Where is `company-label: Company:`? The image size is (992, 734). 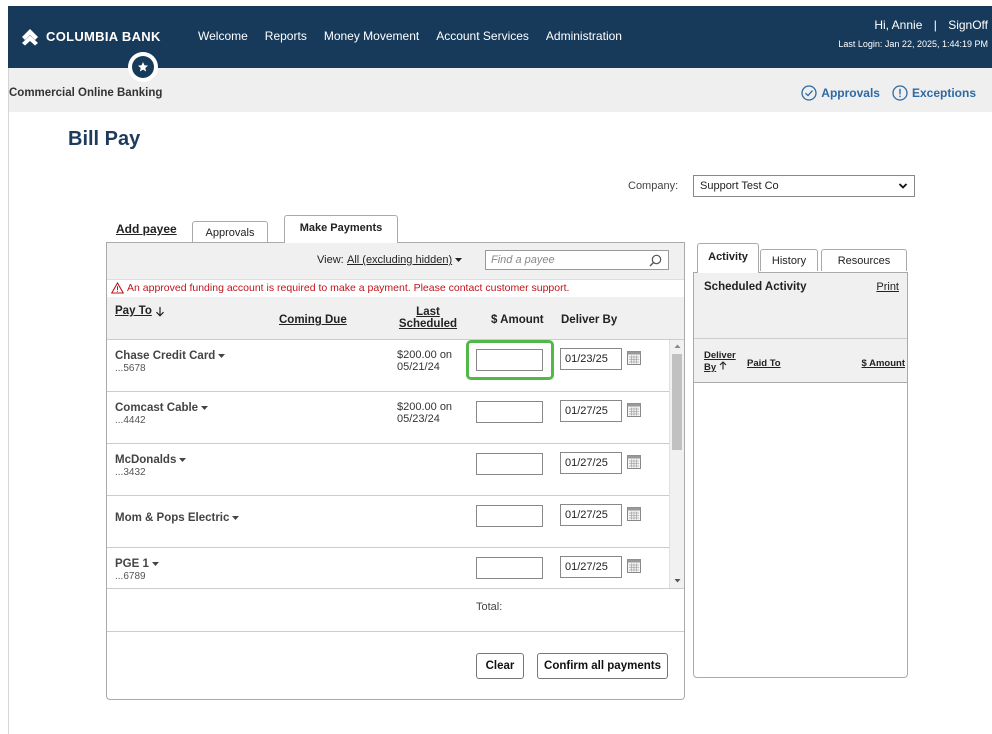
company-label: Company: is located at coordinates (653, 186).